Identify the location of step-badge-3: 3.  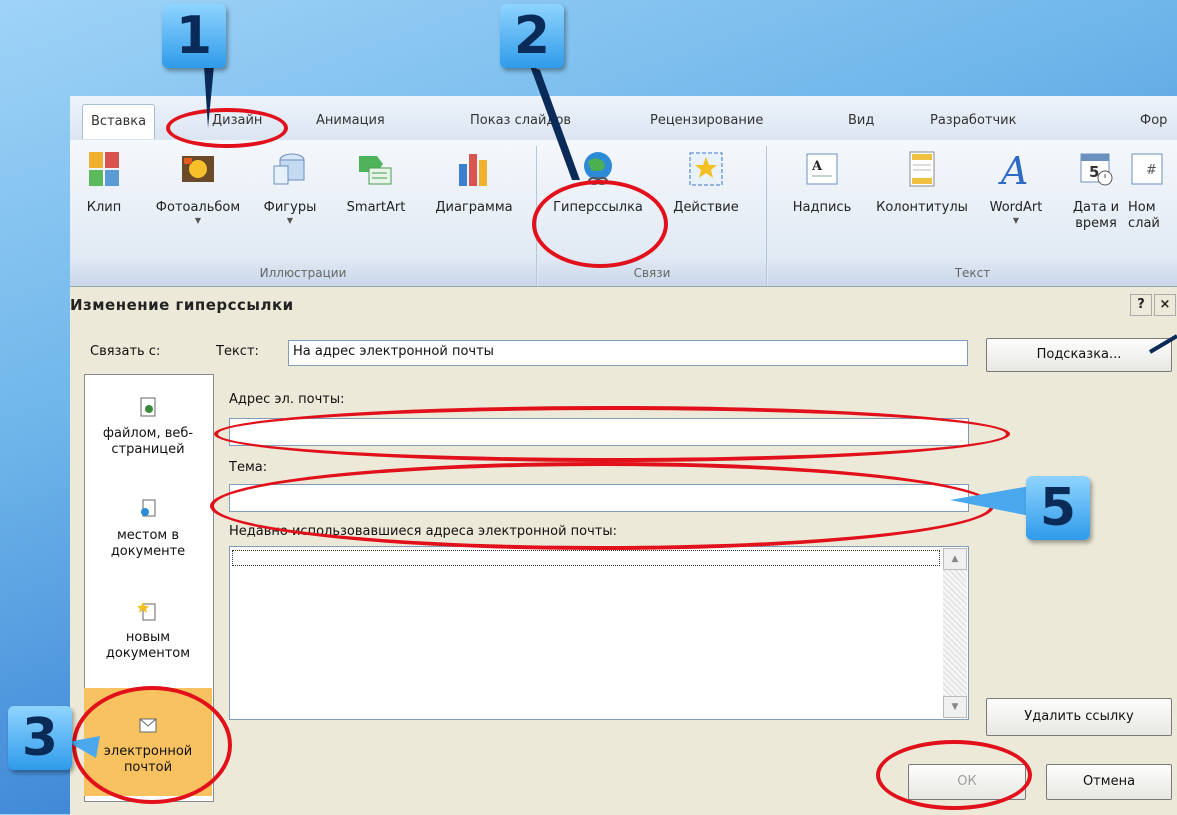
(40, 738).